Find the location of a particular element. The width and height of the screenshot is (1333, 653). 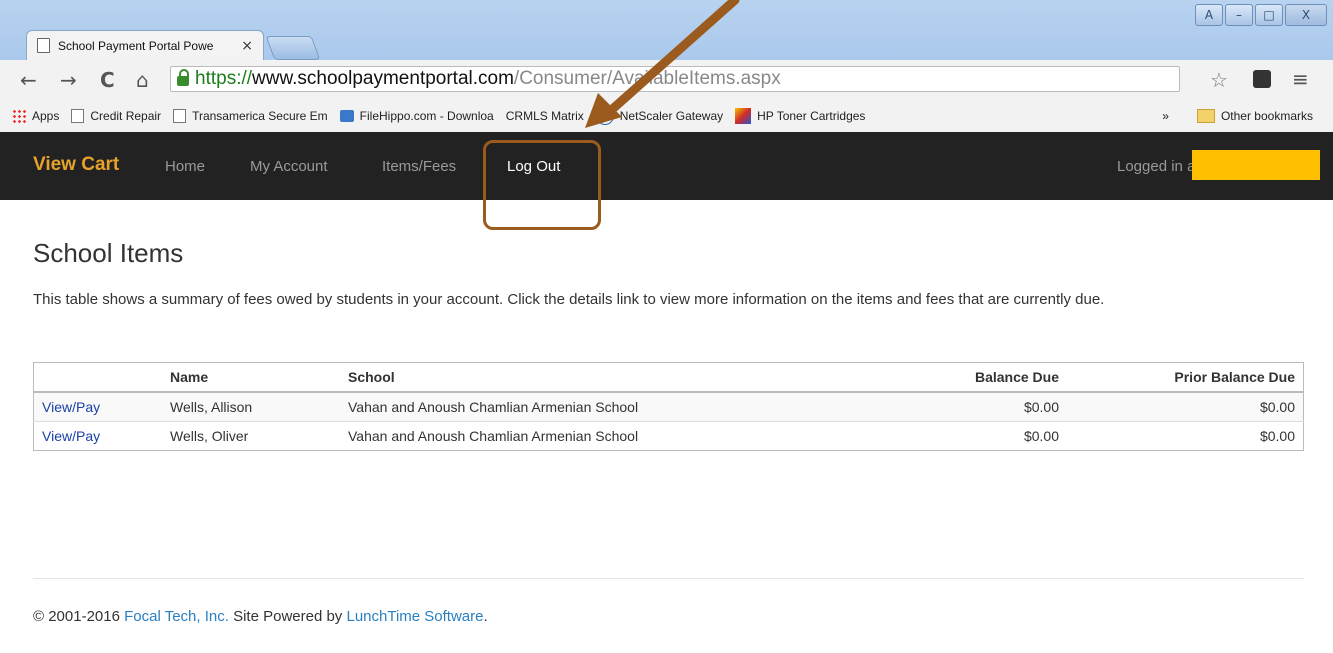

nav-my-account: My Account is located at coordinates (289, 166).